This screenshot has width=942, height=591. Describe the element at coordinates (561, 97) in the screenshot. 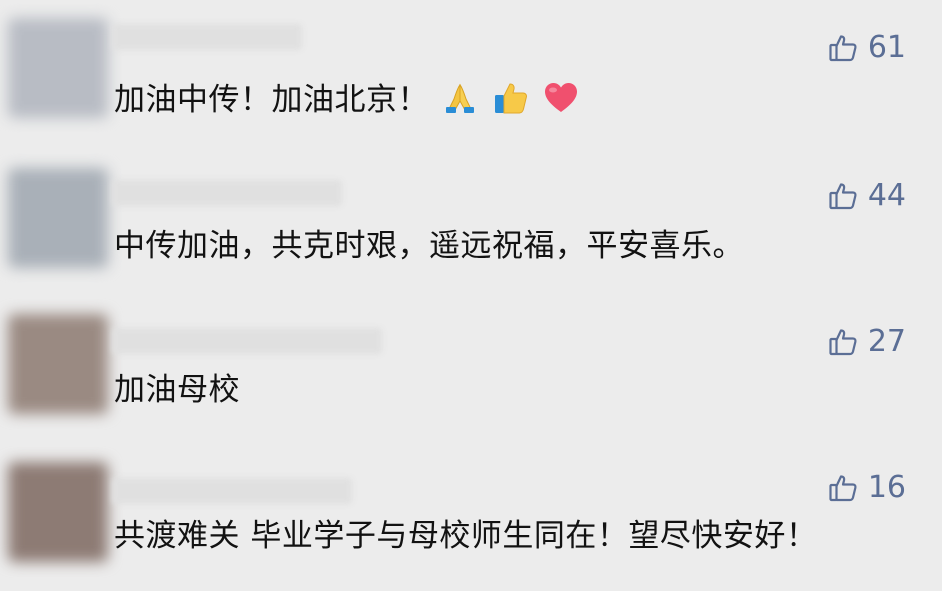

I see `heart-emoji-icon` at that location.